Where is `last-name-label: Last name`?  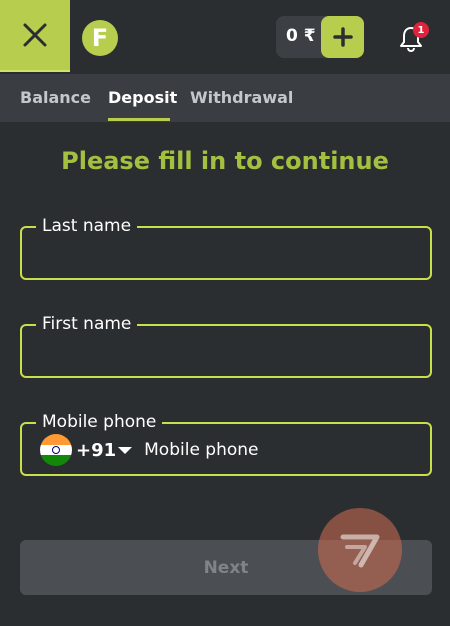 last-name-label: Last name is located at coordinates (87, 226).